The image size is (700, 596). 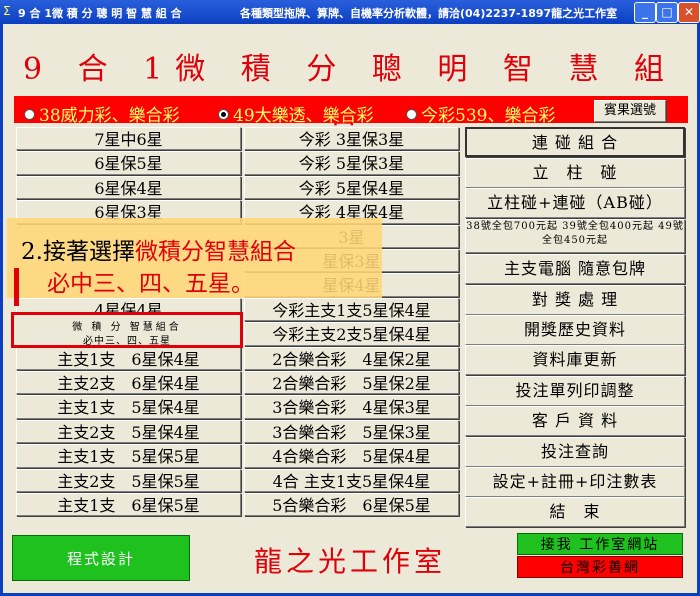 I want to click on lottery-option-button: 主支1支 5星保4星, so click(x=128, y=407).